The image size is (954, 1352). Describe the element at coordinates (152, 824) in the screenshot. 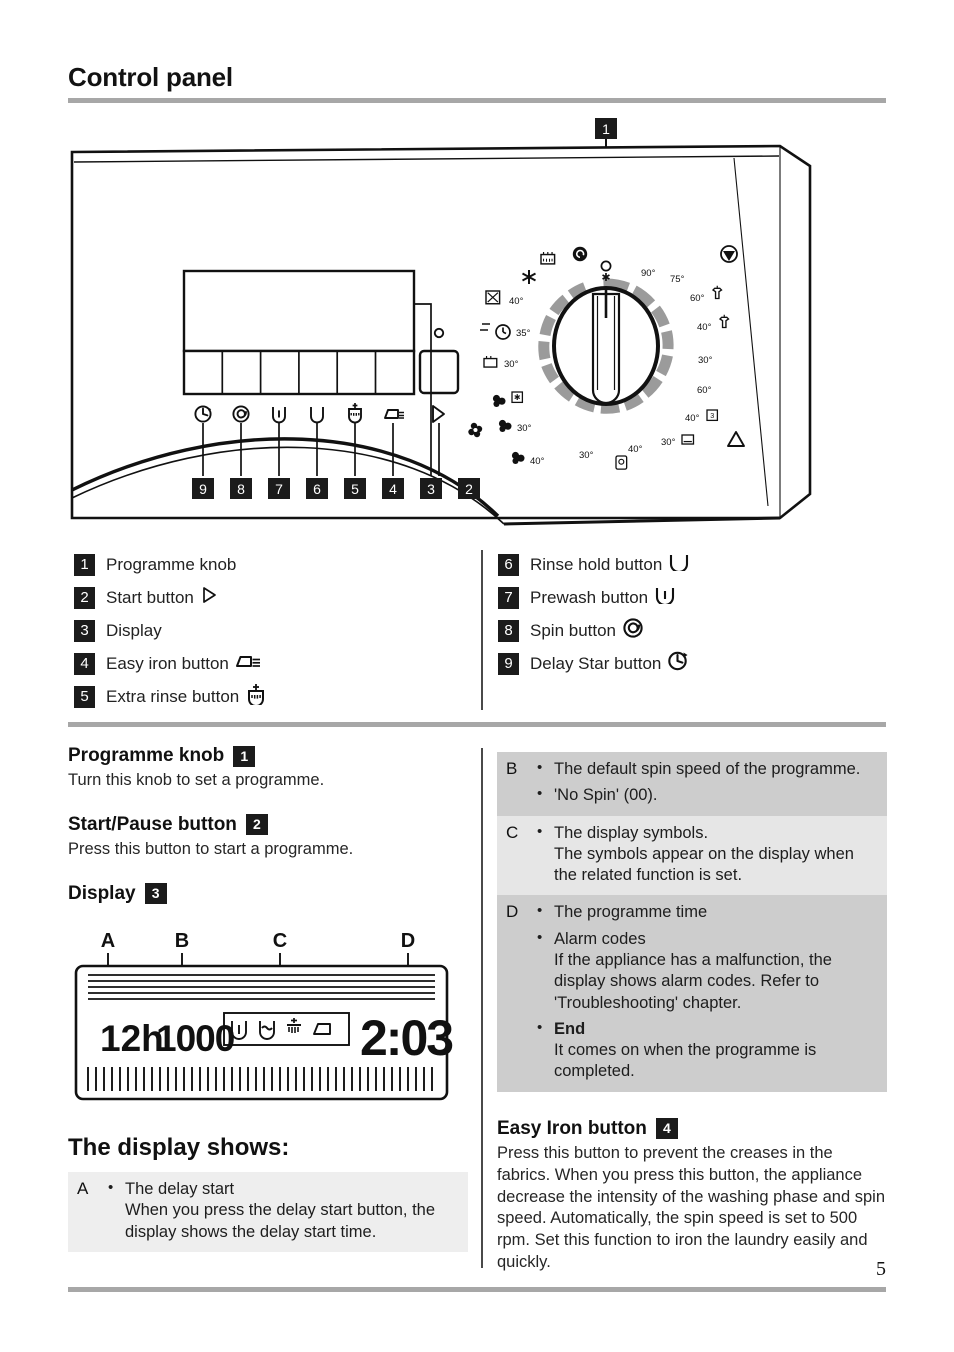

I see `section-title-text: Start/Pause button` at that location.